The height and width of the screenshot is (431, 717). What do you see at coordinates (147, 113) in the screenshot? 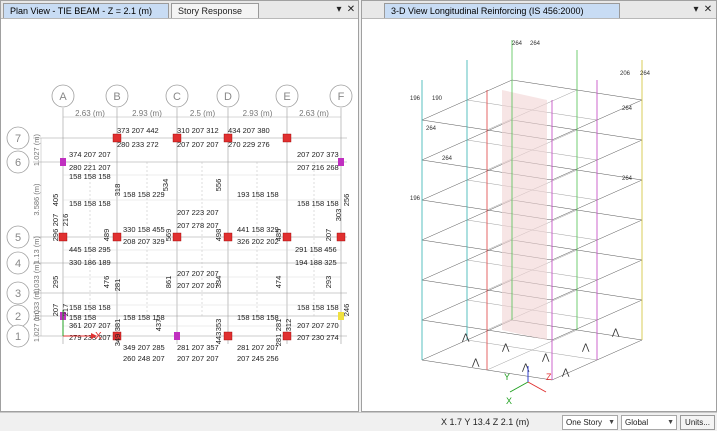
I see `column-spacing-label: 2.93 (m)` at bounding box center [147, 113].